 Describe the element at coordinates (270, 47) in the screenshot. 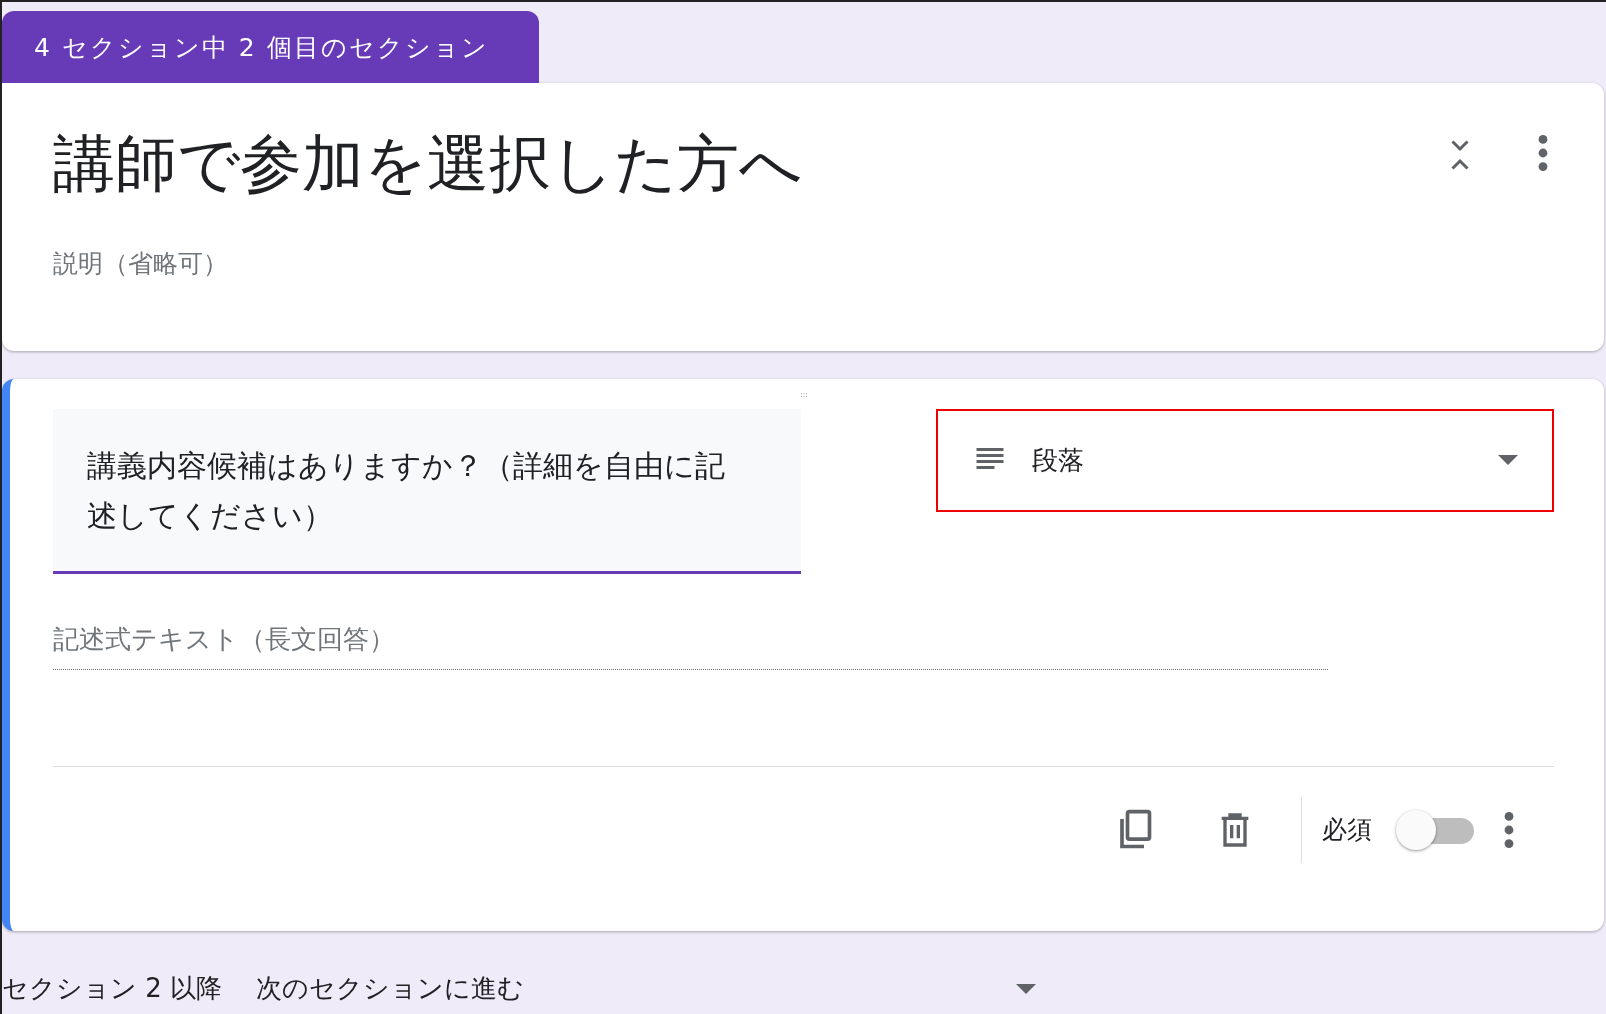

I see `section-badge: 4 セクション中 2 個目のセクション` at that location.